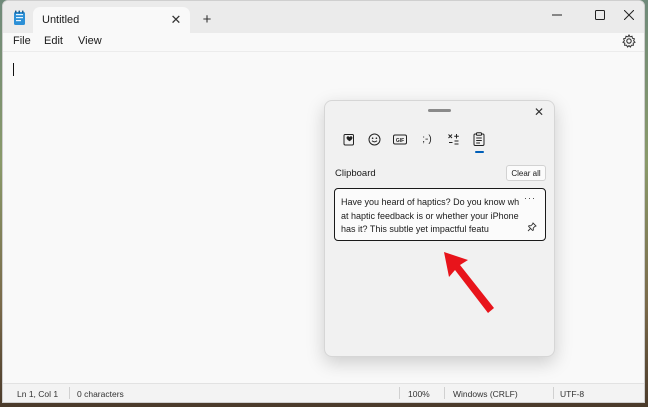 The width and height of the screenshot is (648, 407). Describe the element at coordinates (61, 20) in the screenshot. I see `tab-title: Untitled` at that location.